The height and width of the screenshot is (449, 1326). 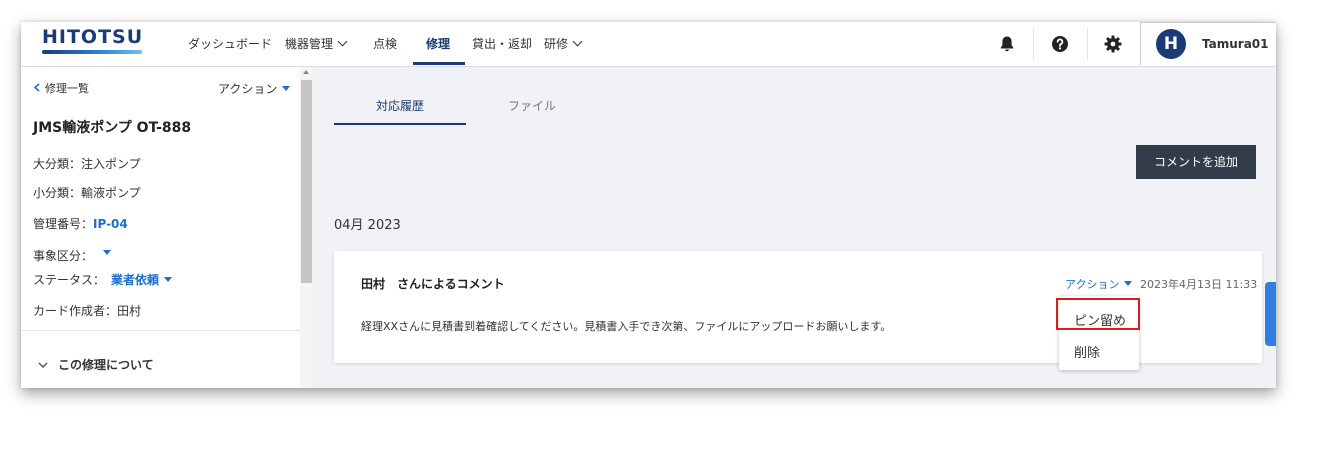 I want to click on scroll-up-arrow-icon, so click(x=306, y=72).